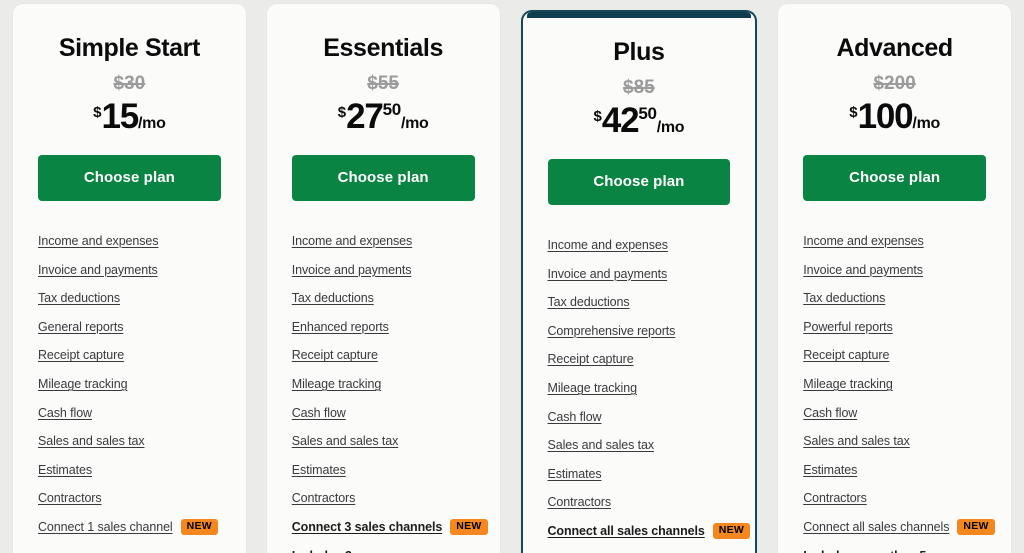 The image size is (1024, 553). I want to click on price-cents: 50, so click(392, 109).